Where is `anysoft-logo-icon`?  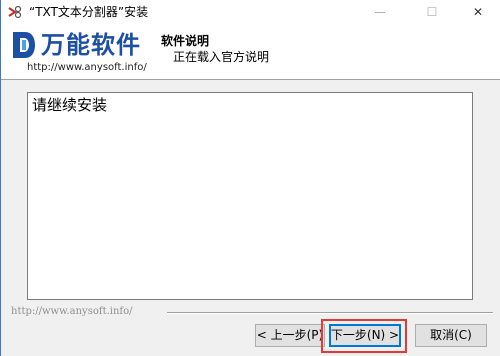
anysoft-logo-icon is located at coordinates (24, 45).